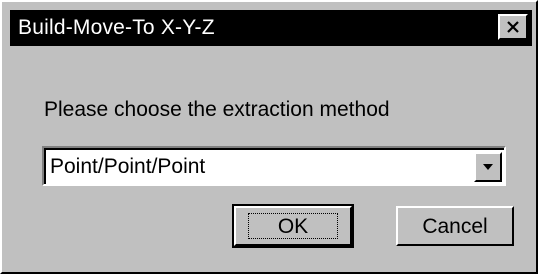 The height and width of the screenshot is (274, 538). I want to click on window-title: Build-Move-To X-Y-Z, so click(116, 27).